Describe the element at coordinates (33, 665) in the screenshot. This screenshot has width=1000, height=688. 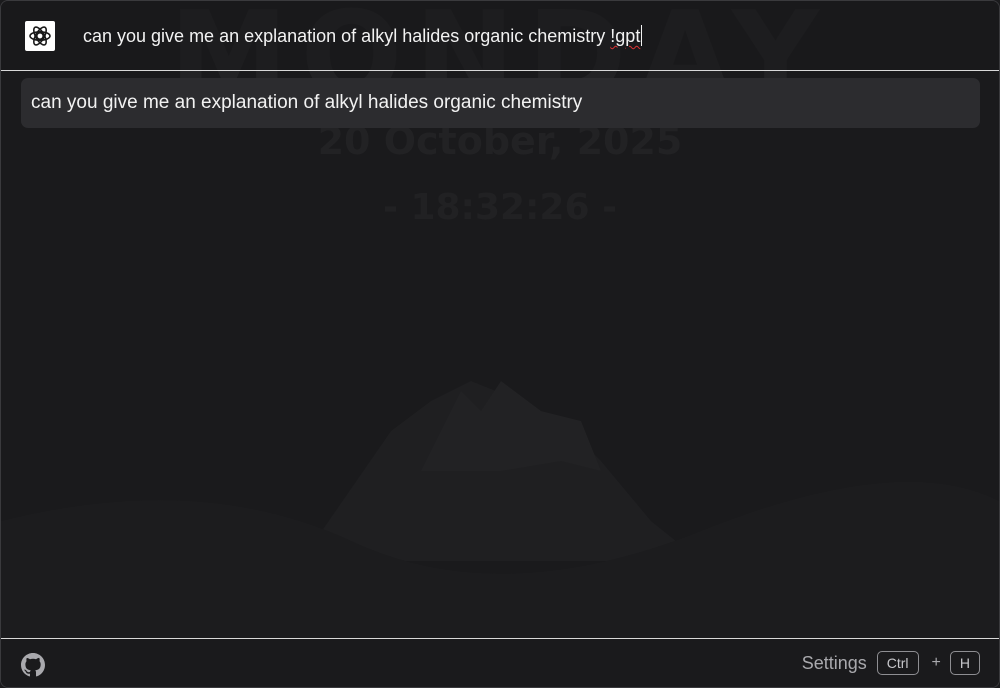
I see `github-icon` at that location.